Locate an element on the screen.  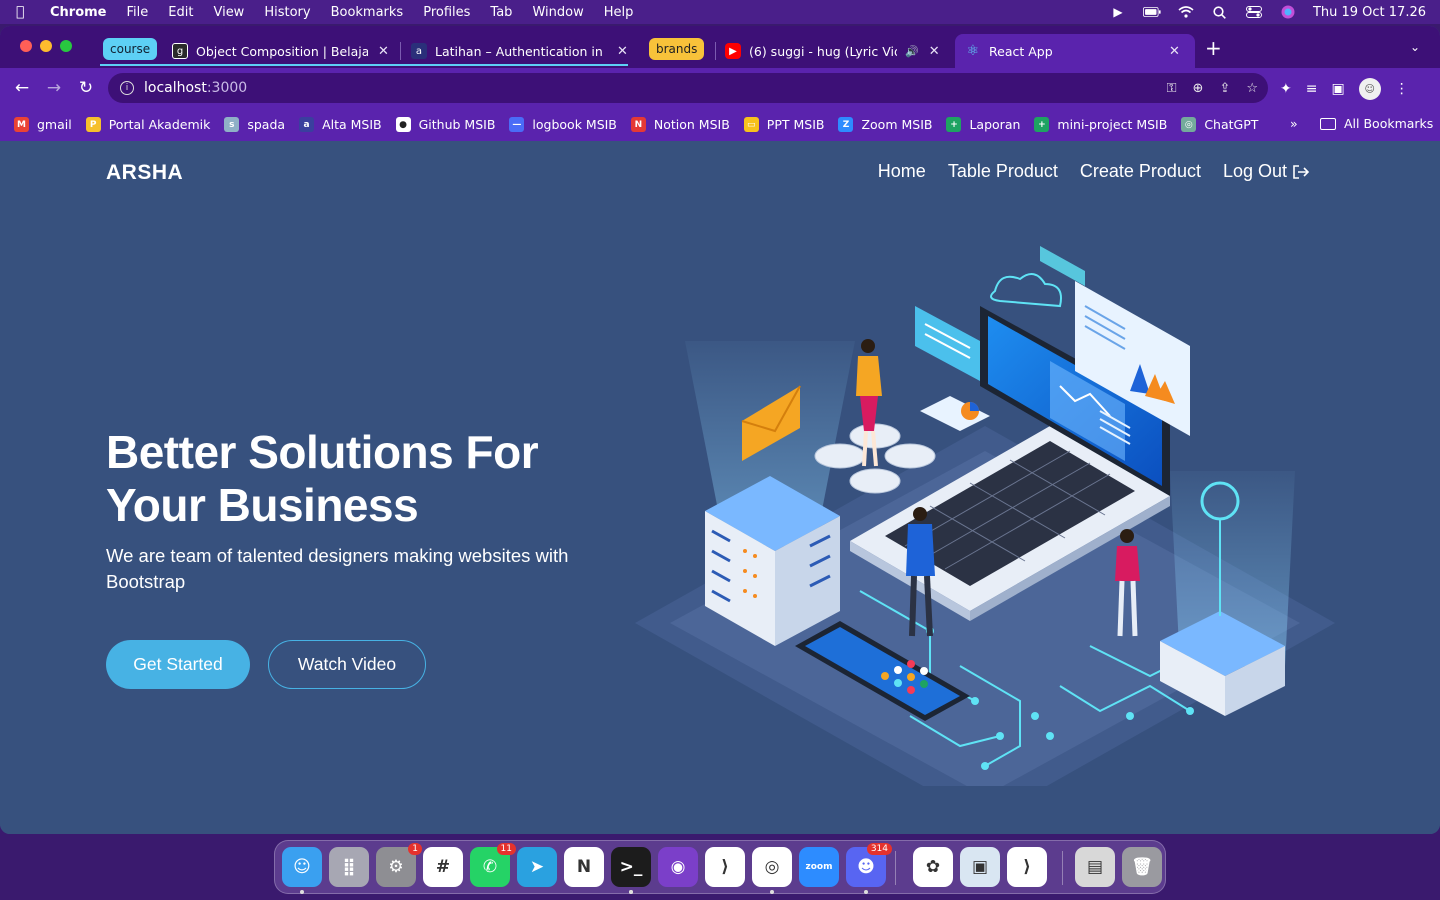
battery-icon is located at coordinates (1151, 12).